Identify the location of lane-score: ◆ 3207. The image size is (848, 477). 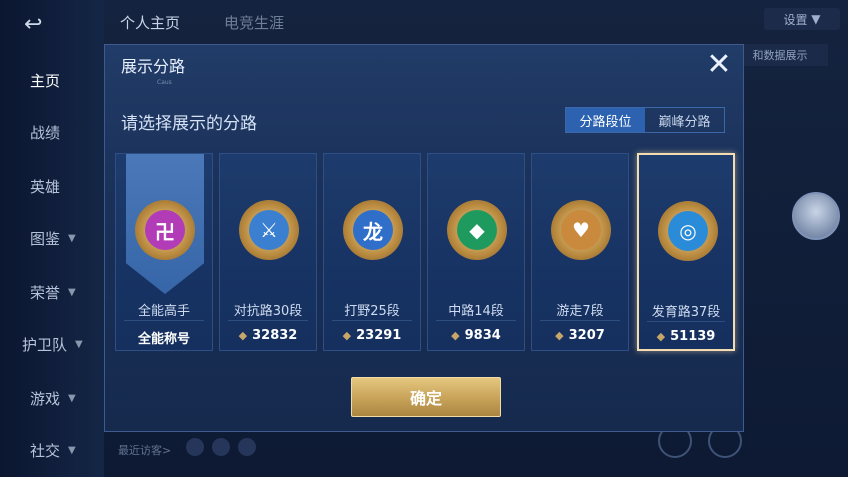
(580, 335).